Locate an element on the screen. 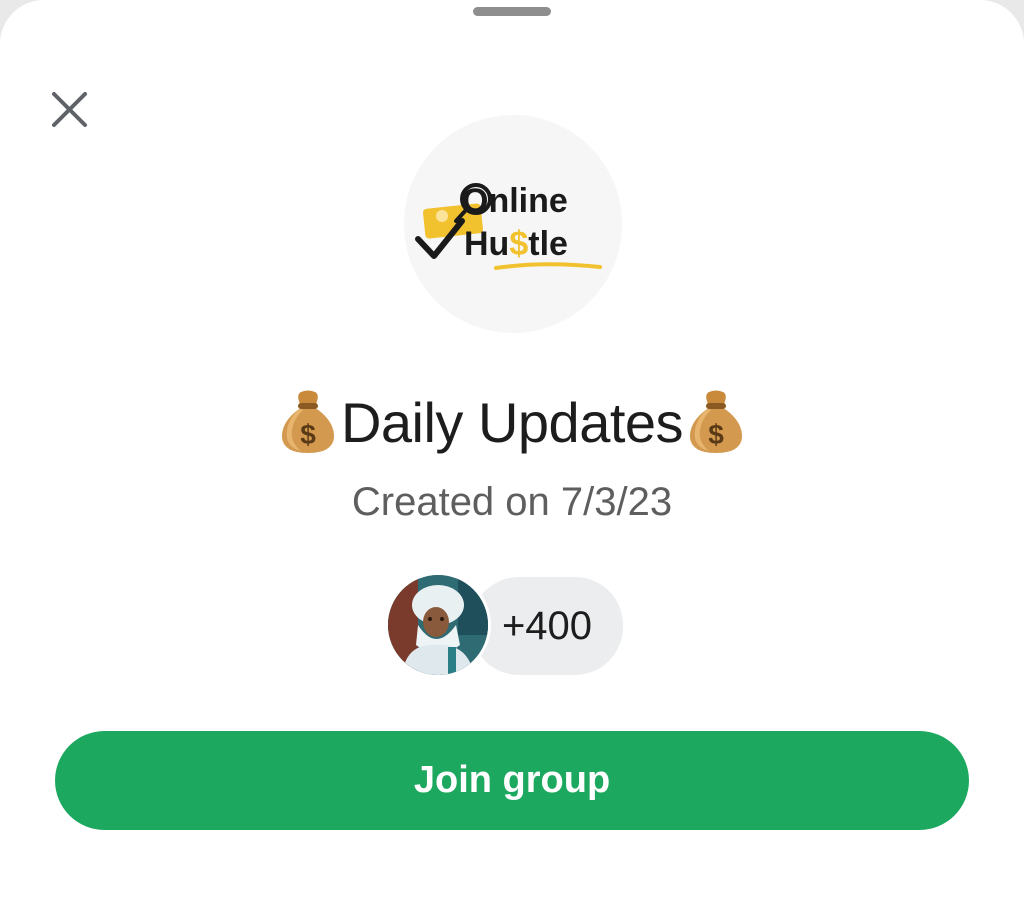 Image resolution: width=1024 pixels, height=923 pixels. join-group-label: Join group is located at coordinates (512, 780).